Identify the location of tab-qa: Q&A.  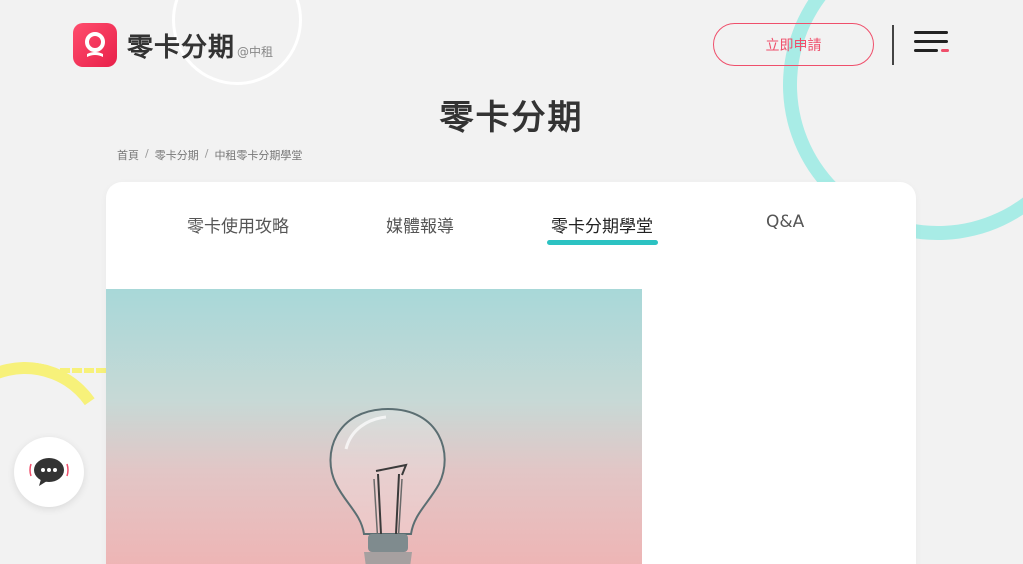
(785, 222).